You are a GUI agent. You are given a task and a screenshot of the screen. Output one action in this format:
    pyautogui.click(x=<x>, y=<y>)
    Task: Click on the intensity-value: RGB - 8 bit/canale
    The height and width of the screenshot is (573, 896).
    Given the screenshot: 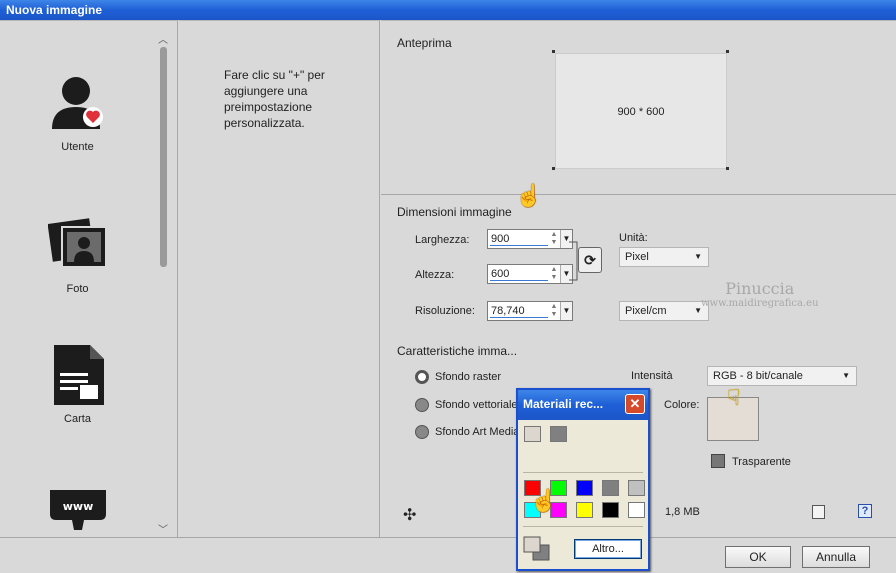 What is the action you would take?
    pyautogui.click(x=758, y=376)
    